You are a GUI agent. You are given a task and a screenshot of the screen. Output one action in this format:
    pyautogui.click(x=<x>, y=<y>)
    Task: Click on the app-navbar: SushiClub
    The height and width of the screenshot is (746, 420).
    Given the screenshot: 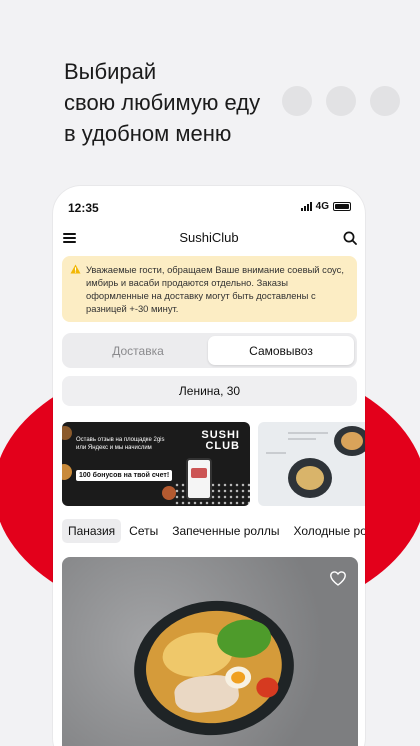 What is the action you would take?
    pyautogui.click(x=209, y=238)
    